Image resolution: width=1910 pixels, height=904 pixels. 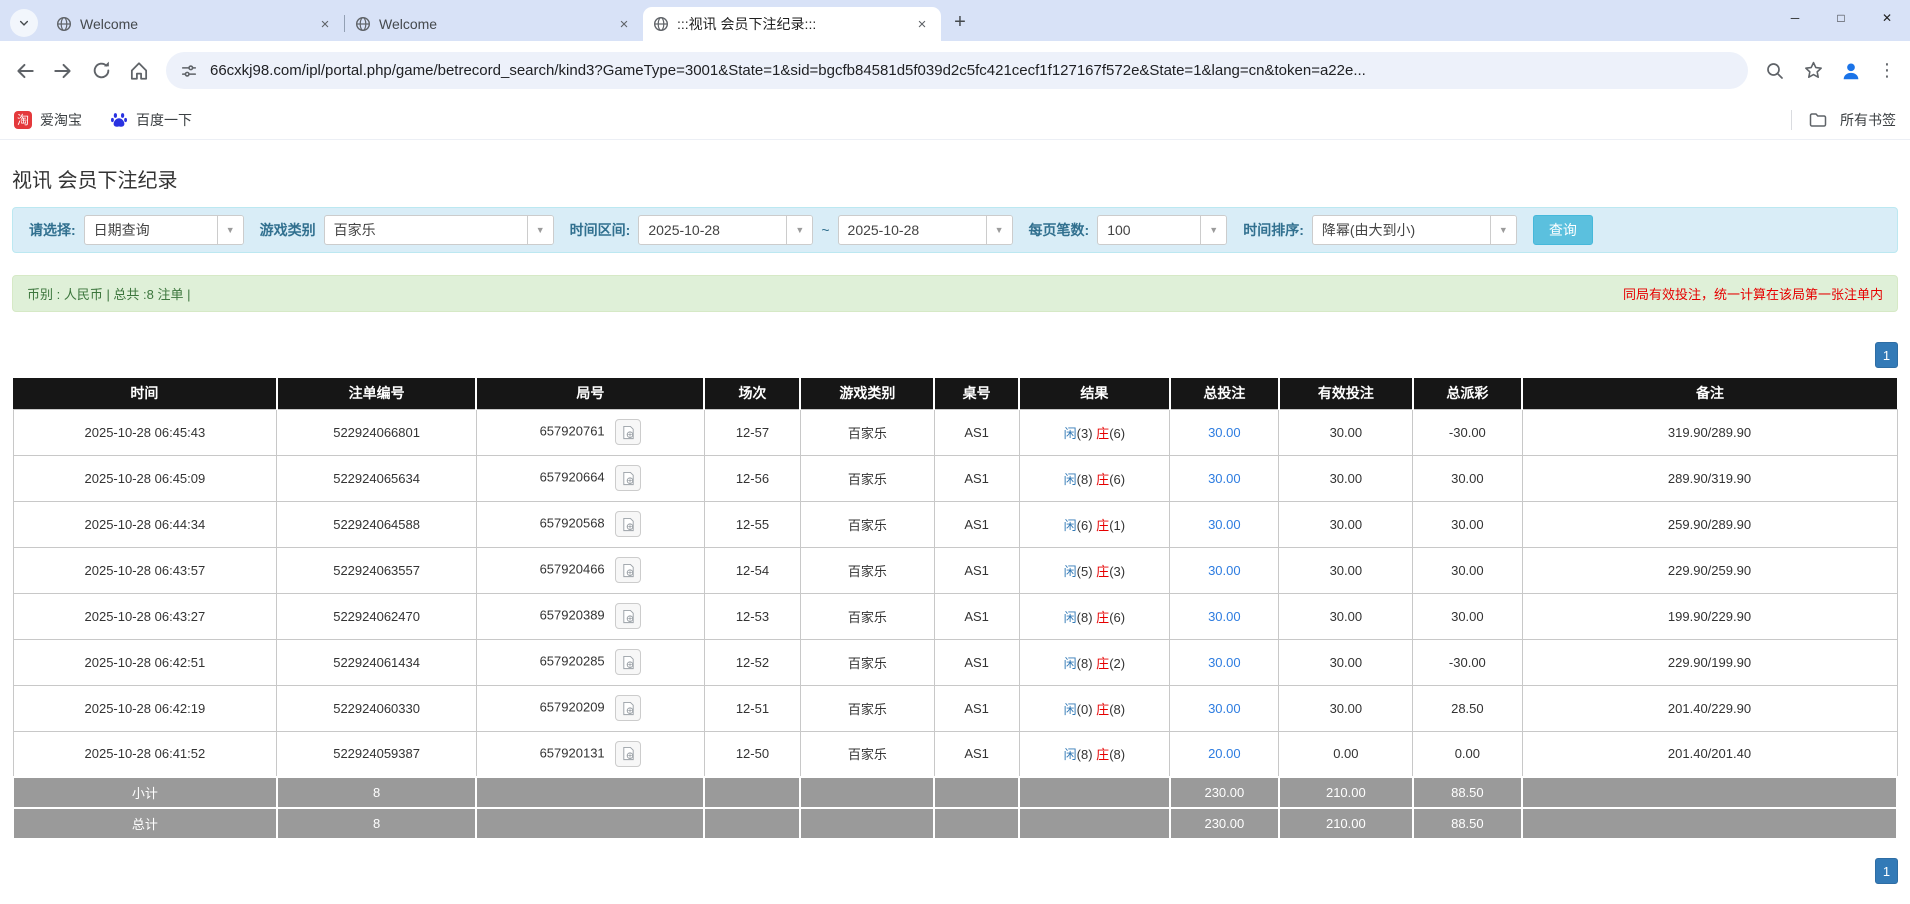 What do you see at coordinates (494, 24) in the screenshot?
I see `tab-welcome-2: Welcome ×` at bounding box center [494, 24].